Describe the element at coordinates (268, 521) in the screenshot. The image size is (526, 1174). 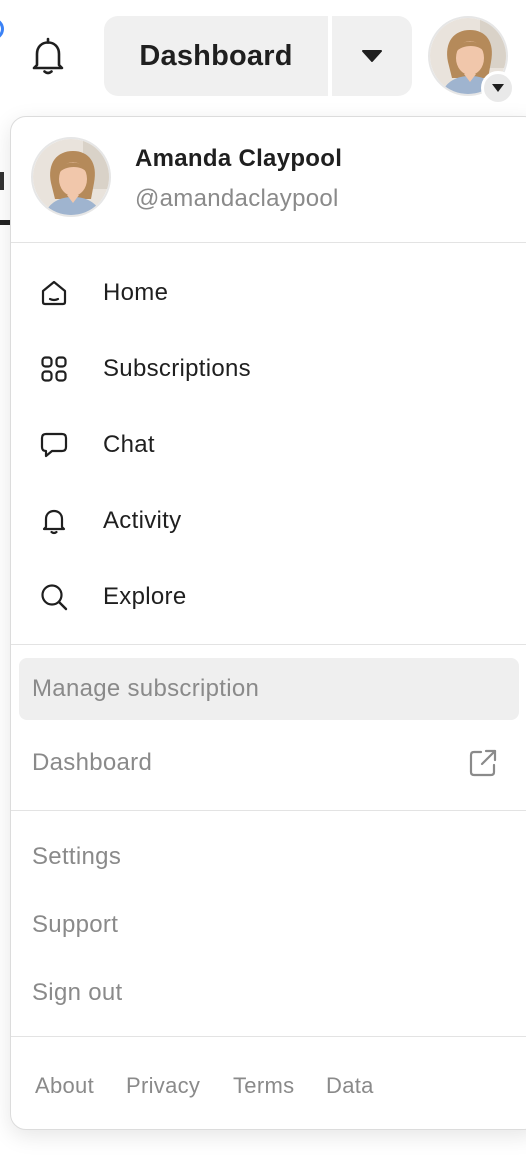
I see `menu-item-activity: Activity` at that location.